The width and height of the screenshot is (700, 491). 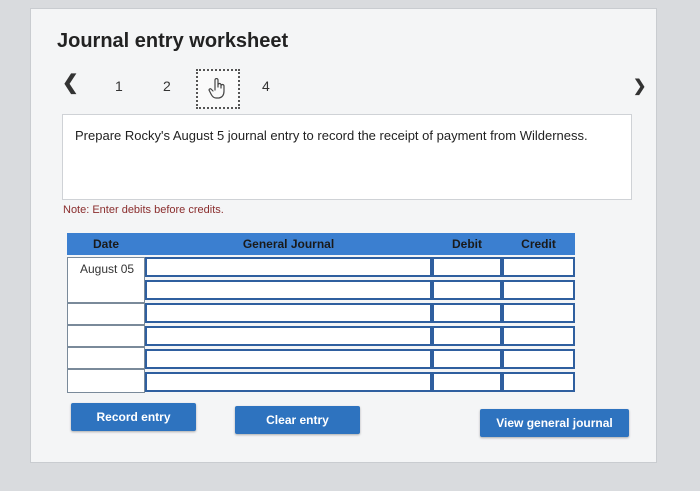 What do you see at coordinates (167, 86) in the screenshot?
I see `page-2-tab: 2` at bounding box center [167, 86].